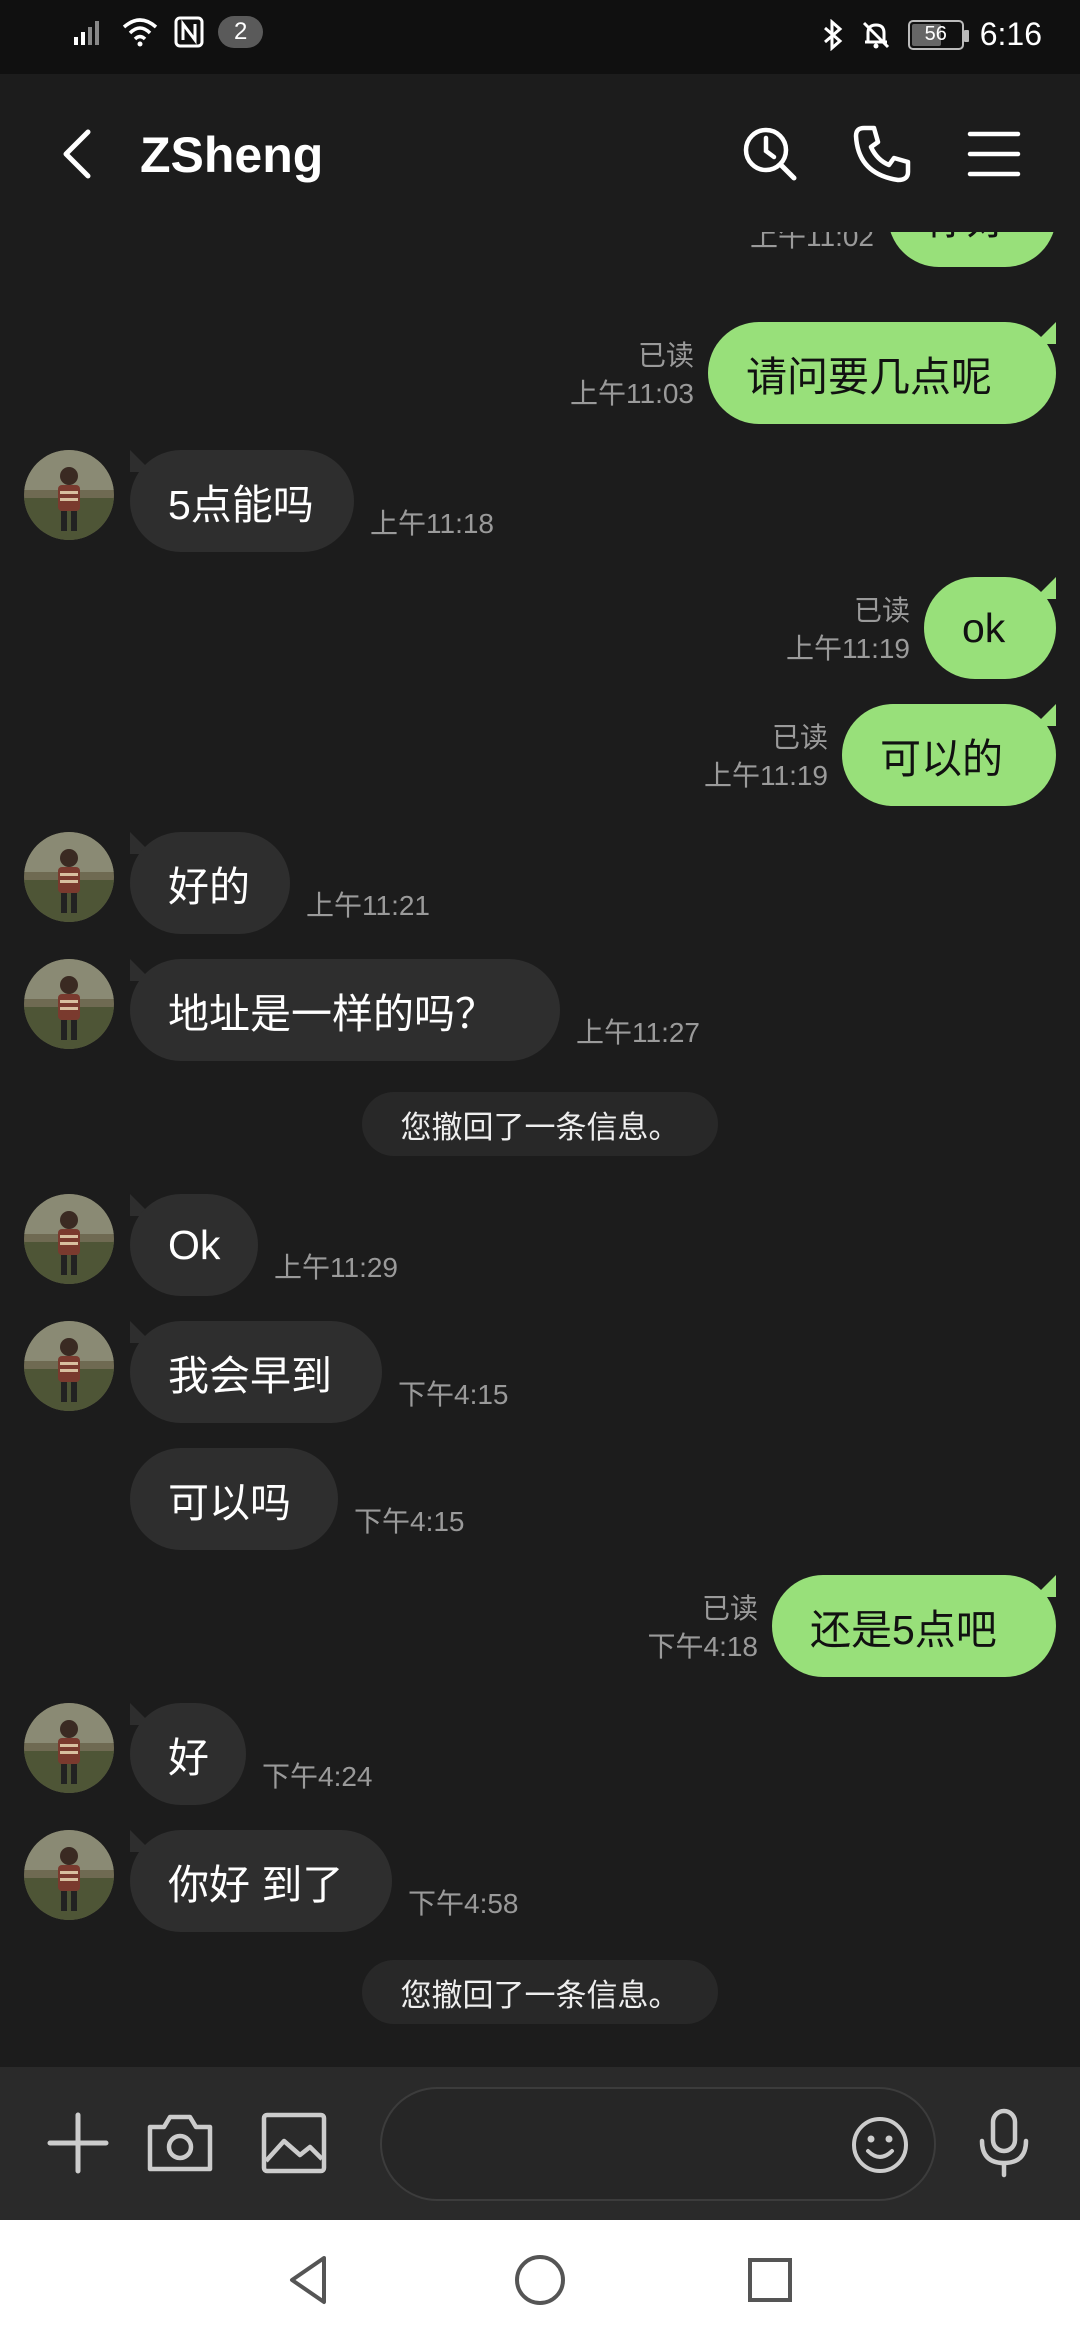 This screenshot has height=2340, width=1080. Describe the element at coordinates (540, 505) in the screenshot. I see `incoming-message-row: 5点能吗 上午11:18` at that location.